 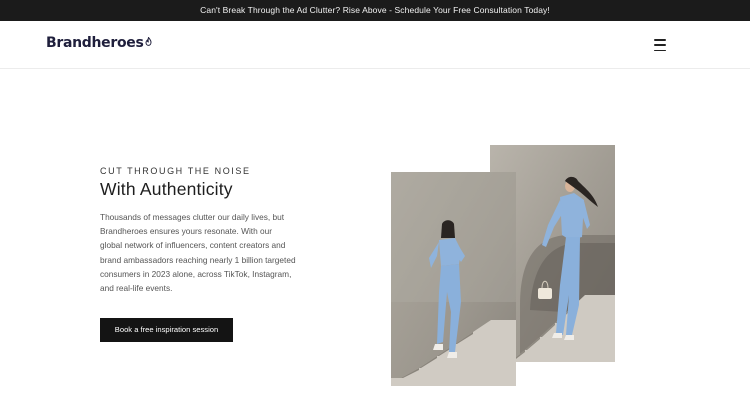 I want to click on hero-headline: With Authenticity, so click(x=166, y=189).